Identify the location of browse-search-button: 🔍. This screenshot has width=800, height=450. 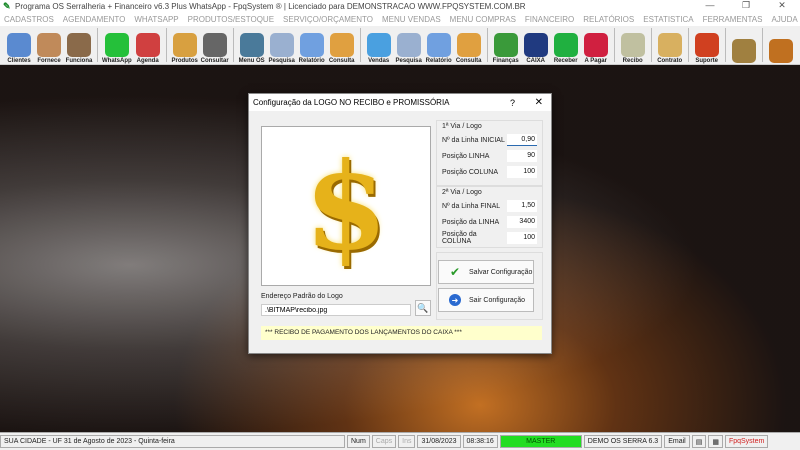
(423, 308).